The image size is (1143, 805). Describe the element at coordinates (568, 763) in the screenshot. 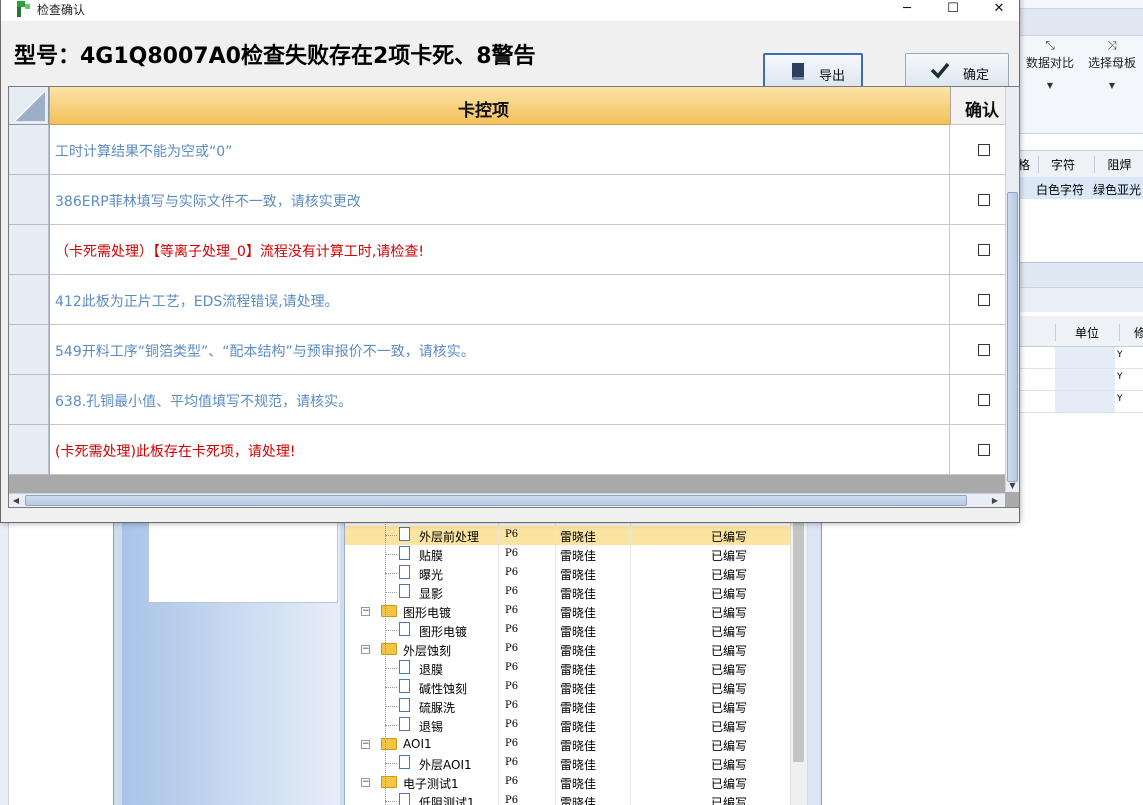

I see `tree-node: 外层AOI1 P6 雷晓佳 已编写` at that location.